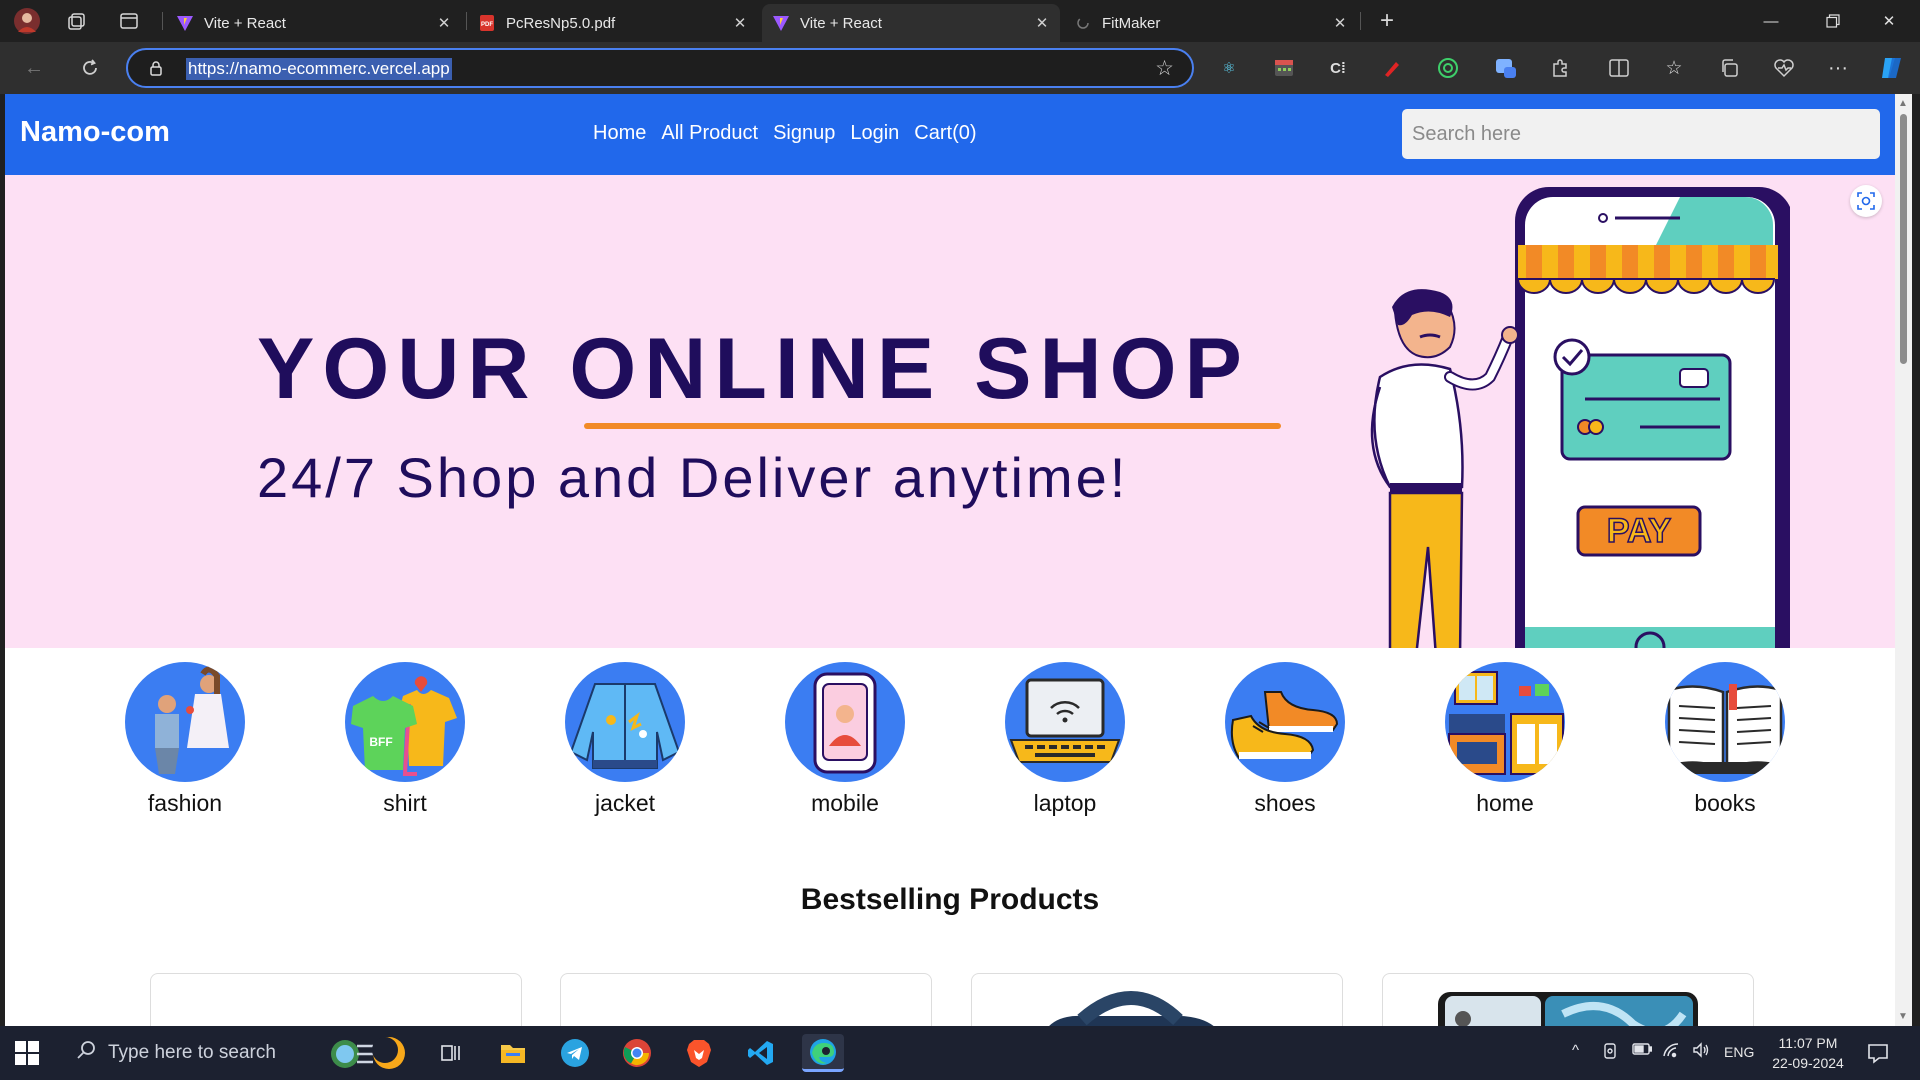 This screenshot has height=1080, width=1920. I want to click on fashion-icon, so click(185, 722).